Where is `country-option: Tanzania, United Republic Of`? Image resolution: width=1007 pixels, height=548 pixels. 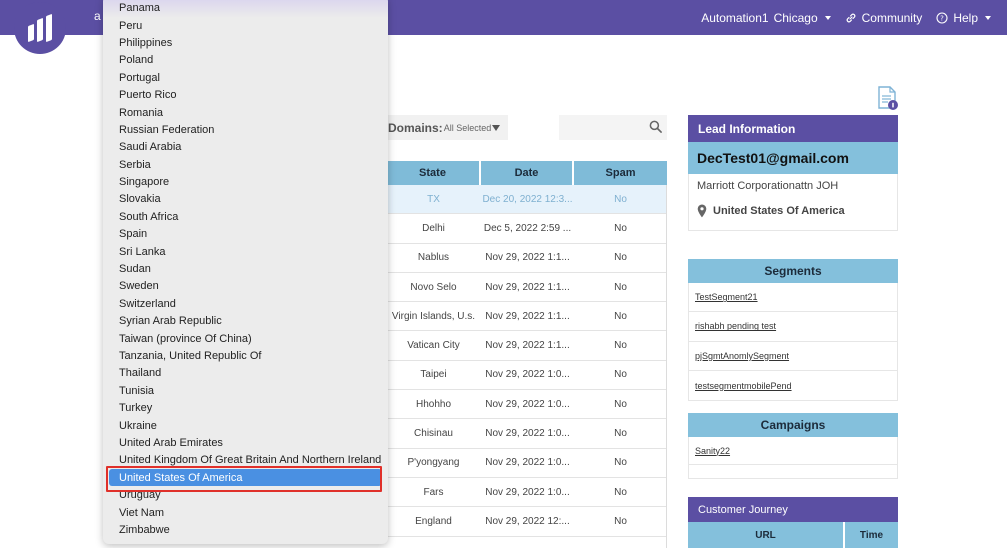
country-option: Tanzania, United Republic Of is located at coordinates (245, 355).